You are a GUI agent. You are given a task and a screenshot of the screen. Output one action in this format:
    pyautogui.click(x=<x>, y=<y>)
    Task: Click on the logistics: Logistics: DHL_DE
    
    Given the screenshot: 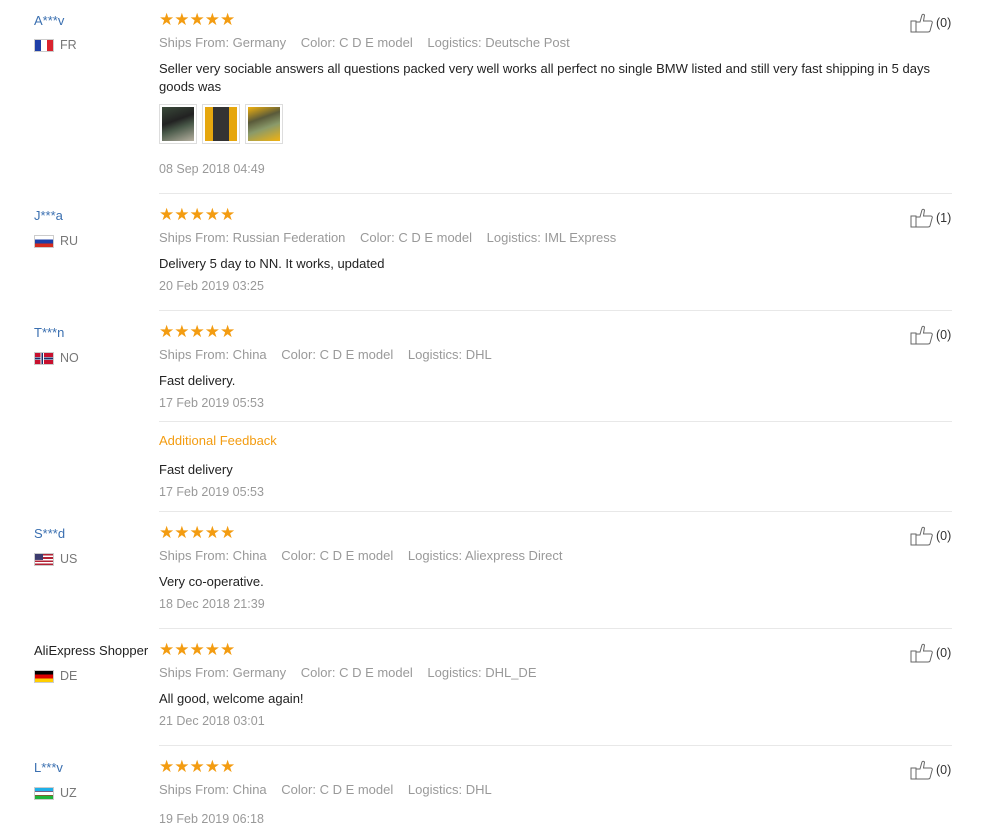 What is the action you would take?
    pyautogui.click(x=482, y=672)
    